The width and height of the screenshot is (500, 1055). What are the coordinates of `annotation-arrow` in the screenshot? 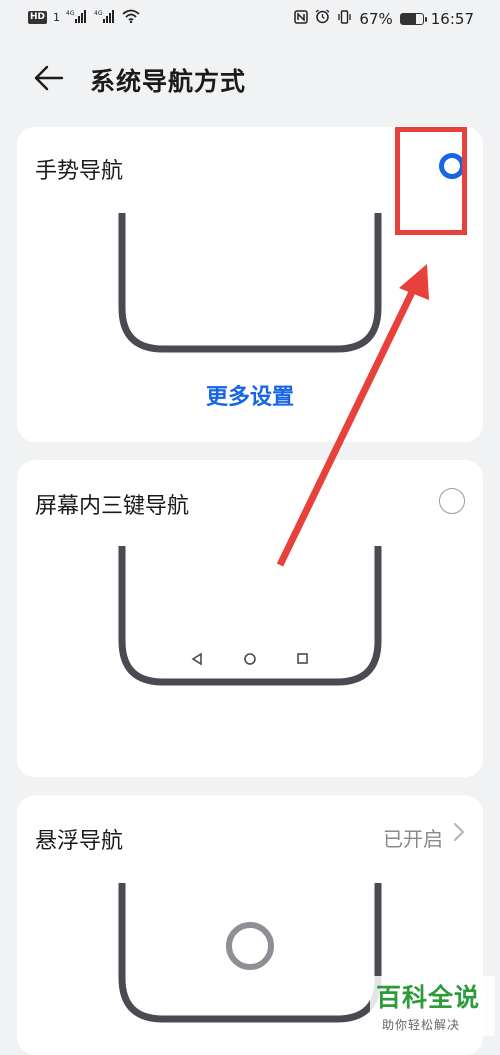 It's located at (352, 415).